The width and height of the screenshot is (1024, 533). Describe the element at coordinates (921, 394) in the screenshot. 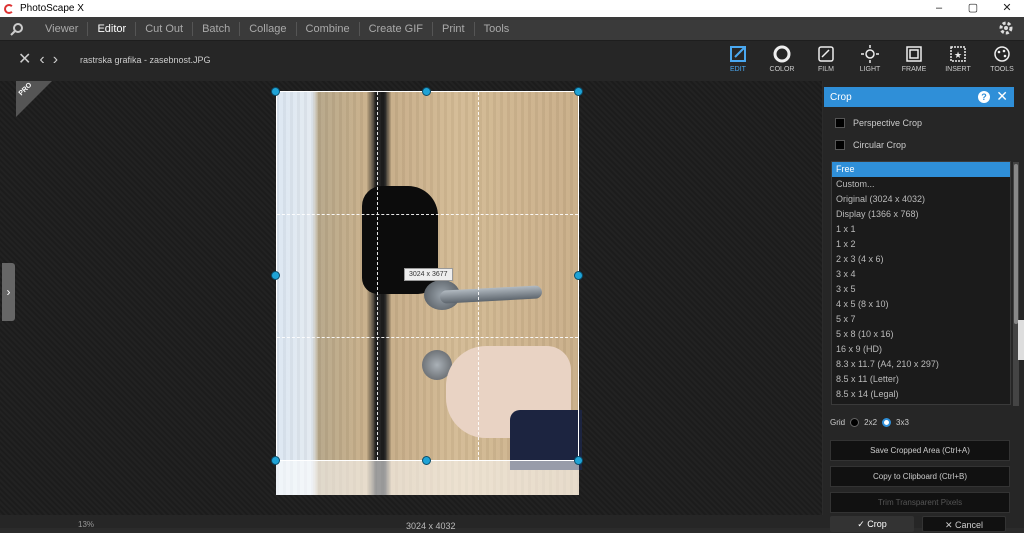

I see `ratio-item: 8.5 x 14 (Legal)` at that location.